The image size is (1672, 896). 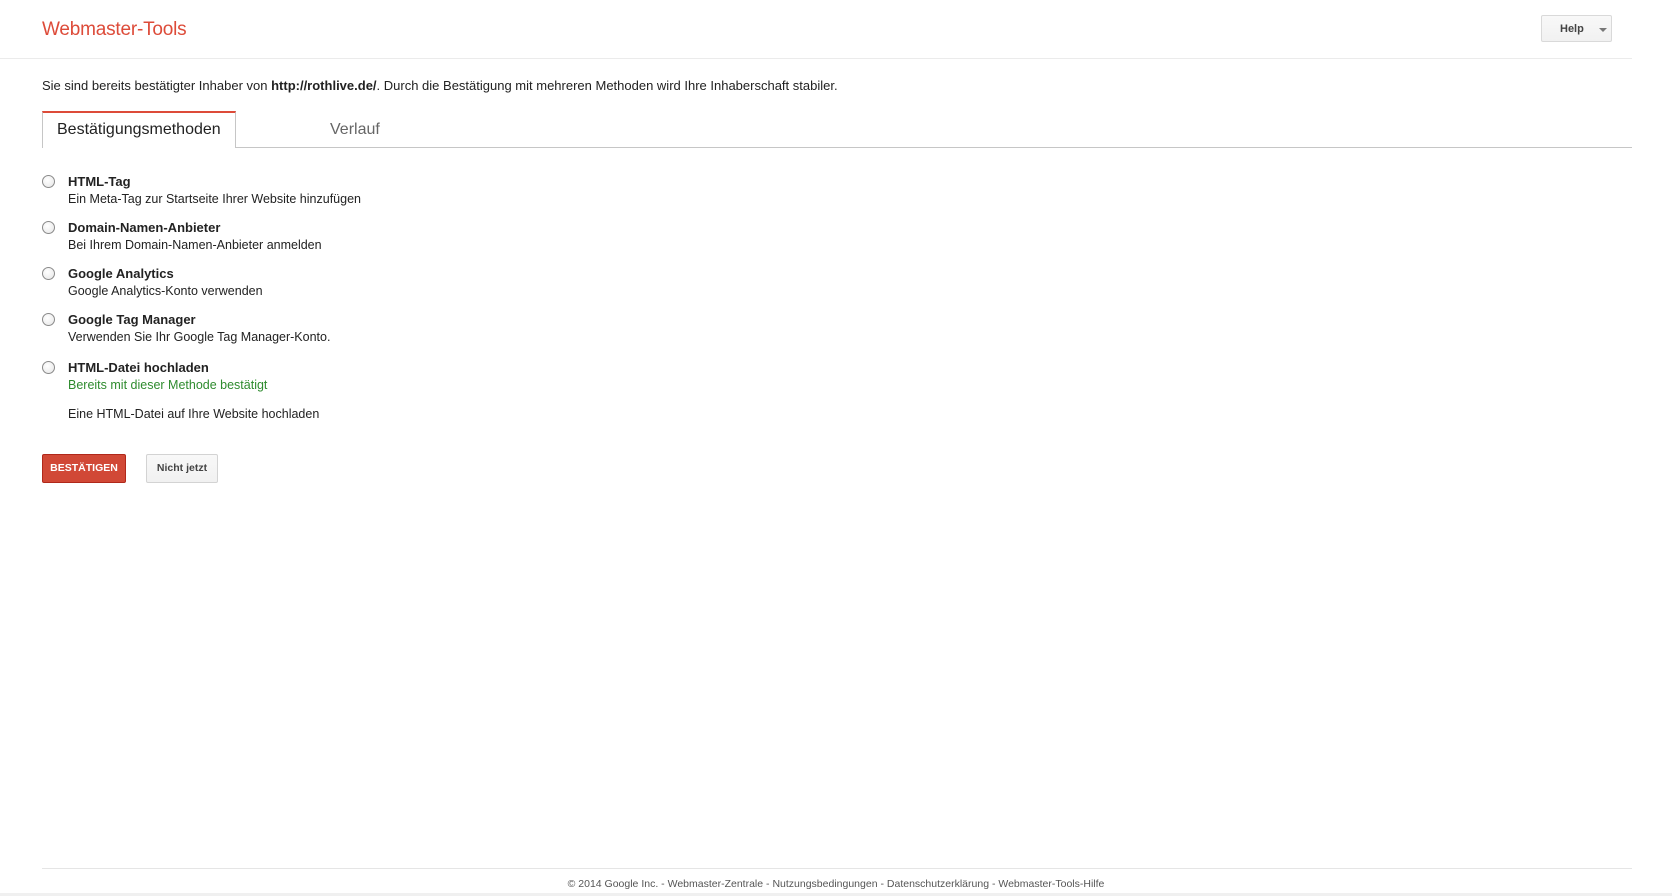 I want to click on intro-site: http://rothlive.de/, so click(x=324, y=85).